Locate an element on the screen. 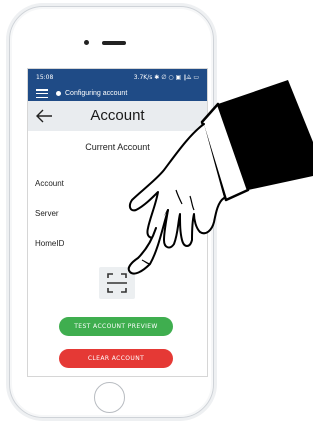 The width and height of the screenshot is (320, 424). status-time: 15:08 is located at coordinates (45, 77).